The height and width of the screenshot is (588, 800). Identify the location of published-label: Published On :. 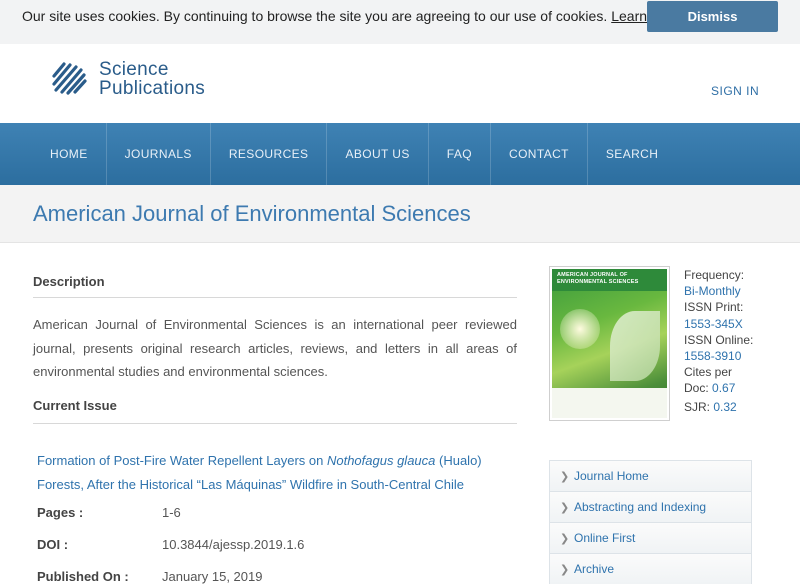
(83, 576).